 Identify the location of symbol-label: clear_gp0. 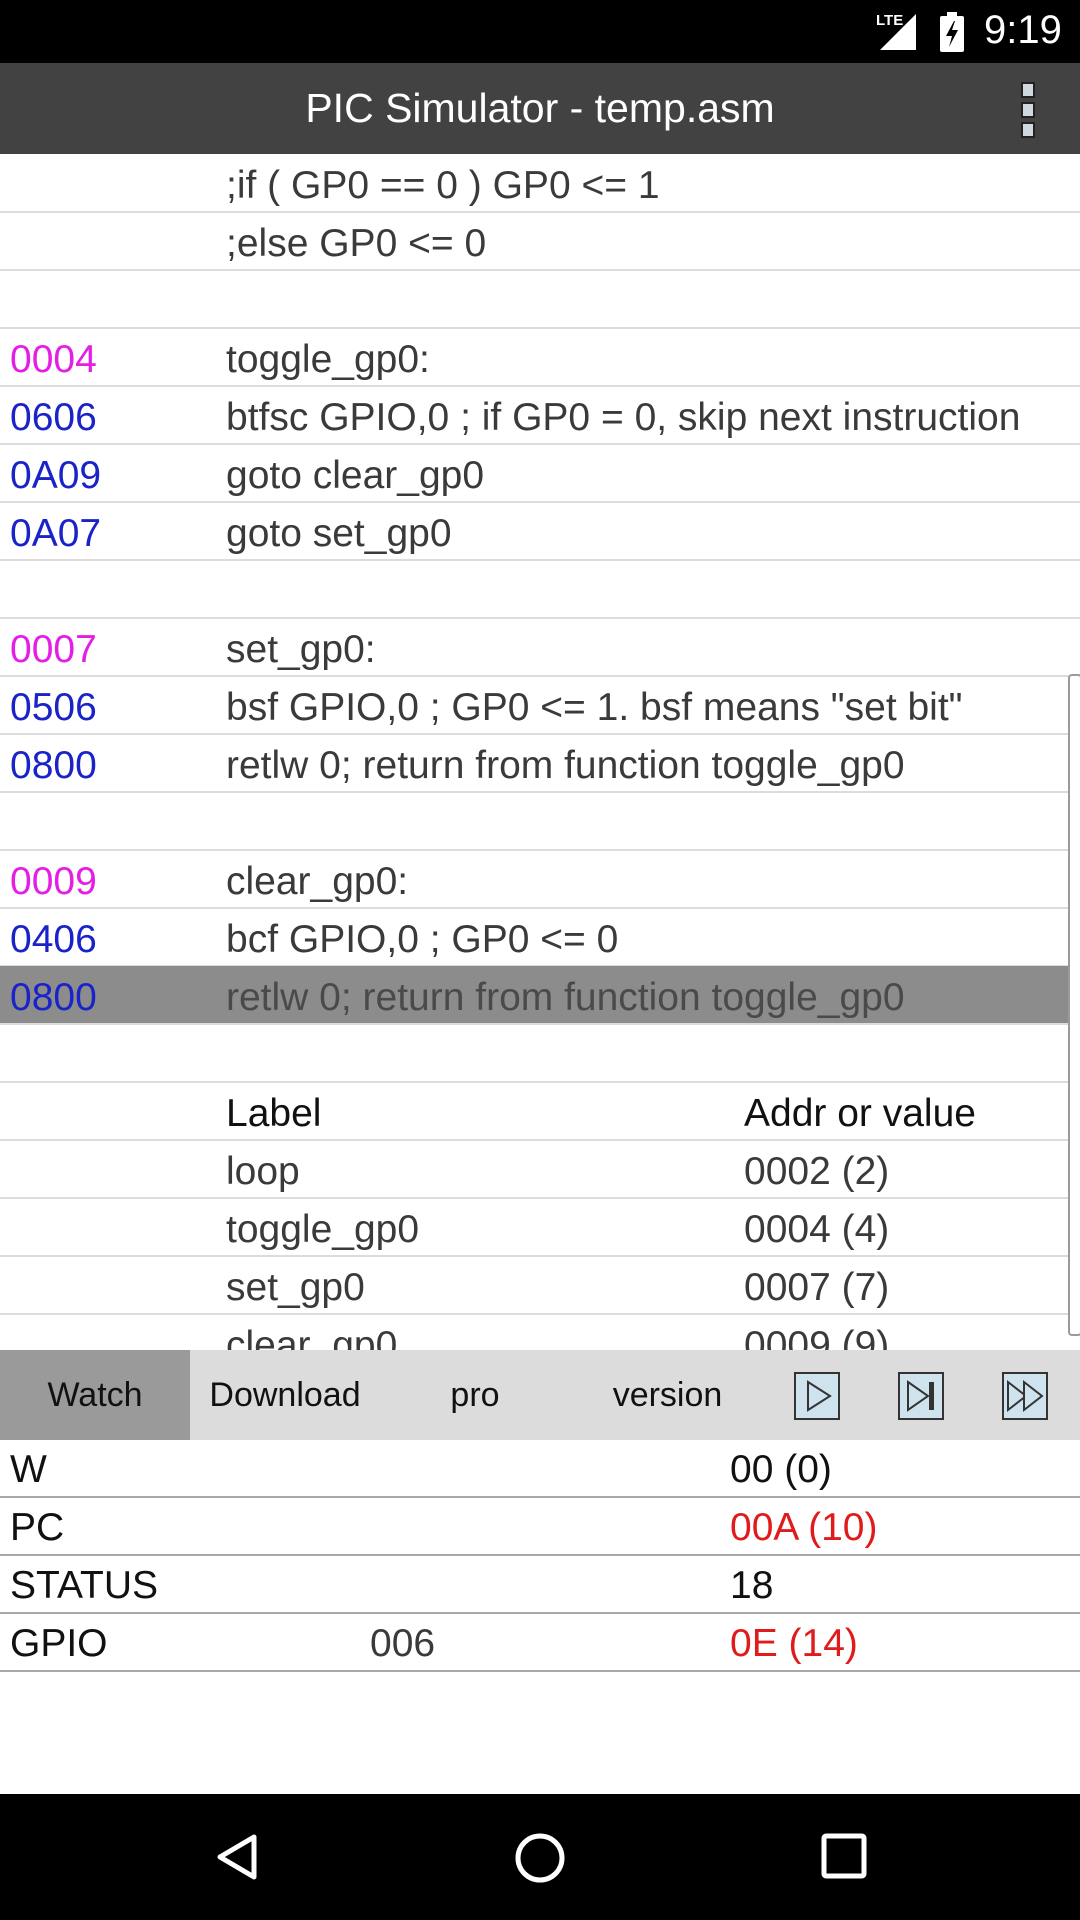
(312, 1337).